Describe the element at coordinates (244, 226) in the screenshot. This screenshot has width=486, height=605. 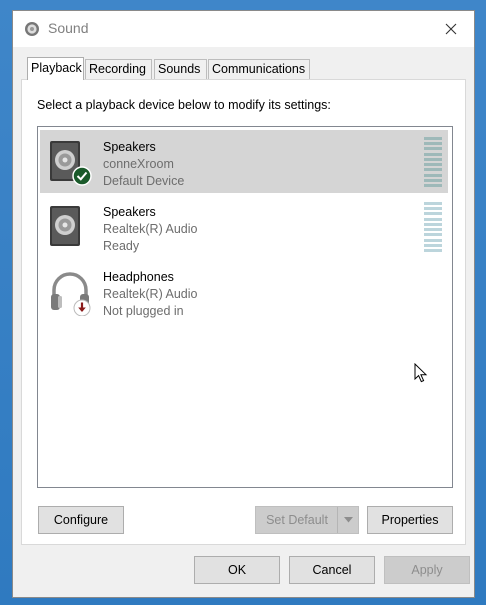
I see `device-row: Speakers Realtek(R) Audio Ready` at that location.